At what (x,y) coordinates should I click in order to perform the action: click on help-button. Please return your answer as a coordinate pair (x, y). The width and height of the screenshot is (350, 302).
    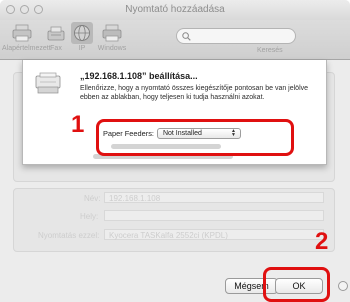
    Looking at the image, I should click on (343, 286).